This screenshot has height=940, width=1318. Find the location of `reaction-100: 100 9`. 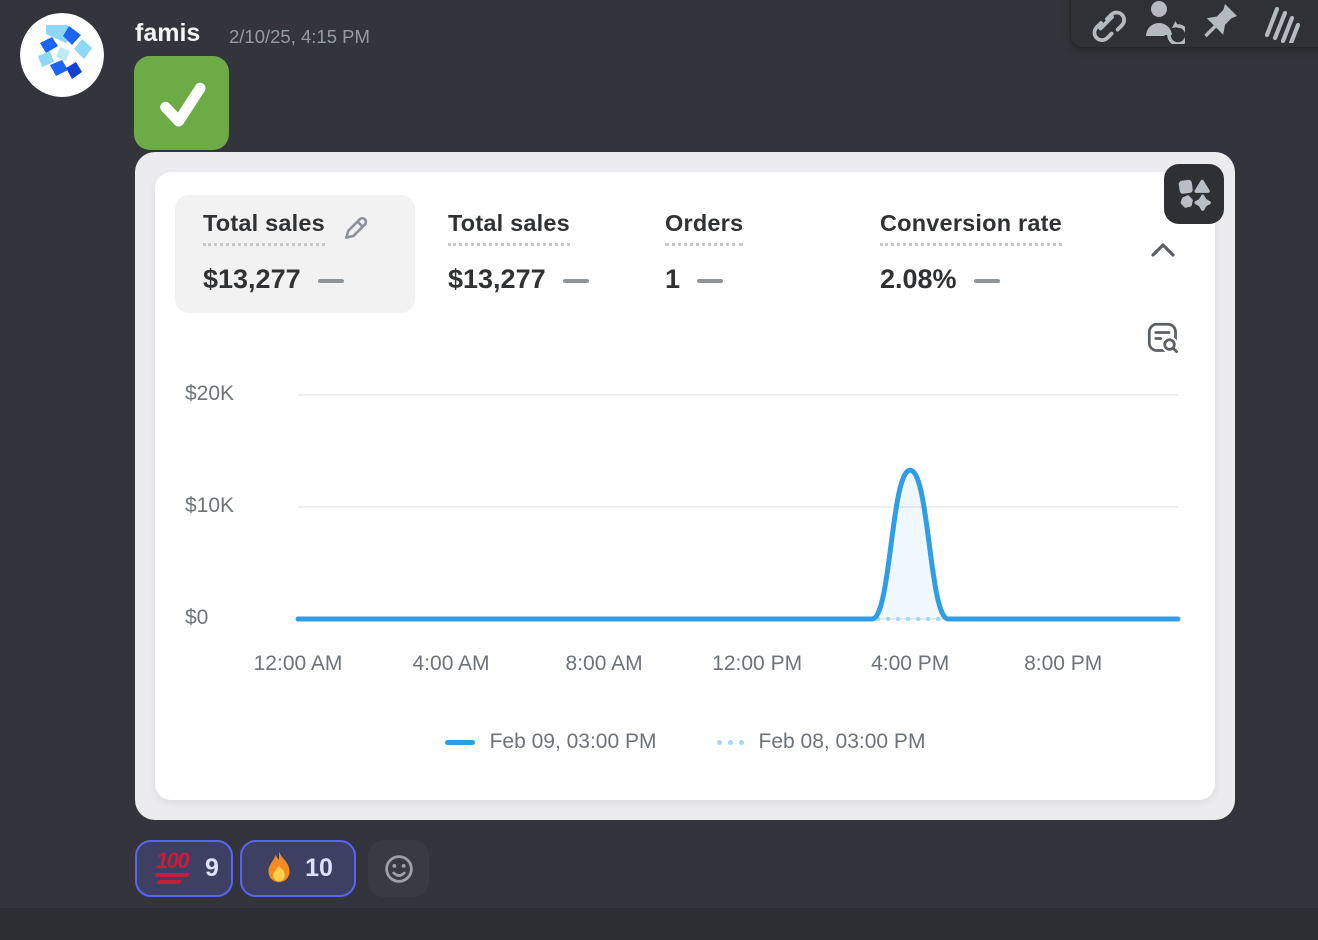

reaction-100: 100 9 is located at coordinates (184, 868).